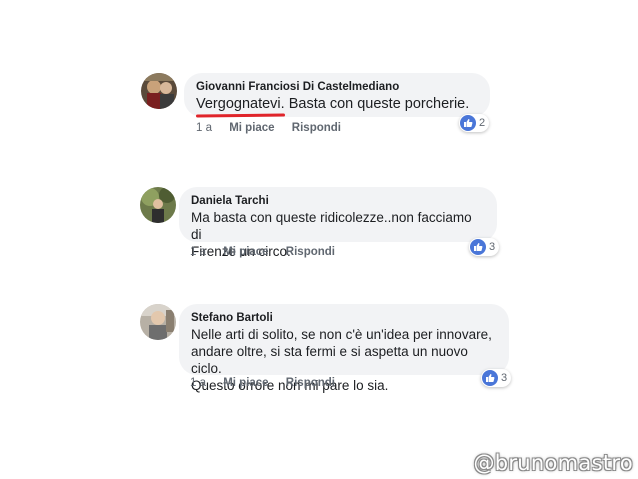 The width and height of the screenshot is (638, 479). I want to click on red-underline, so click(240, 115).